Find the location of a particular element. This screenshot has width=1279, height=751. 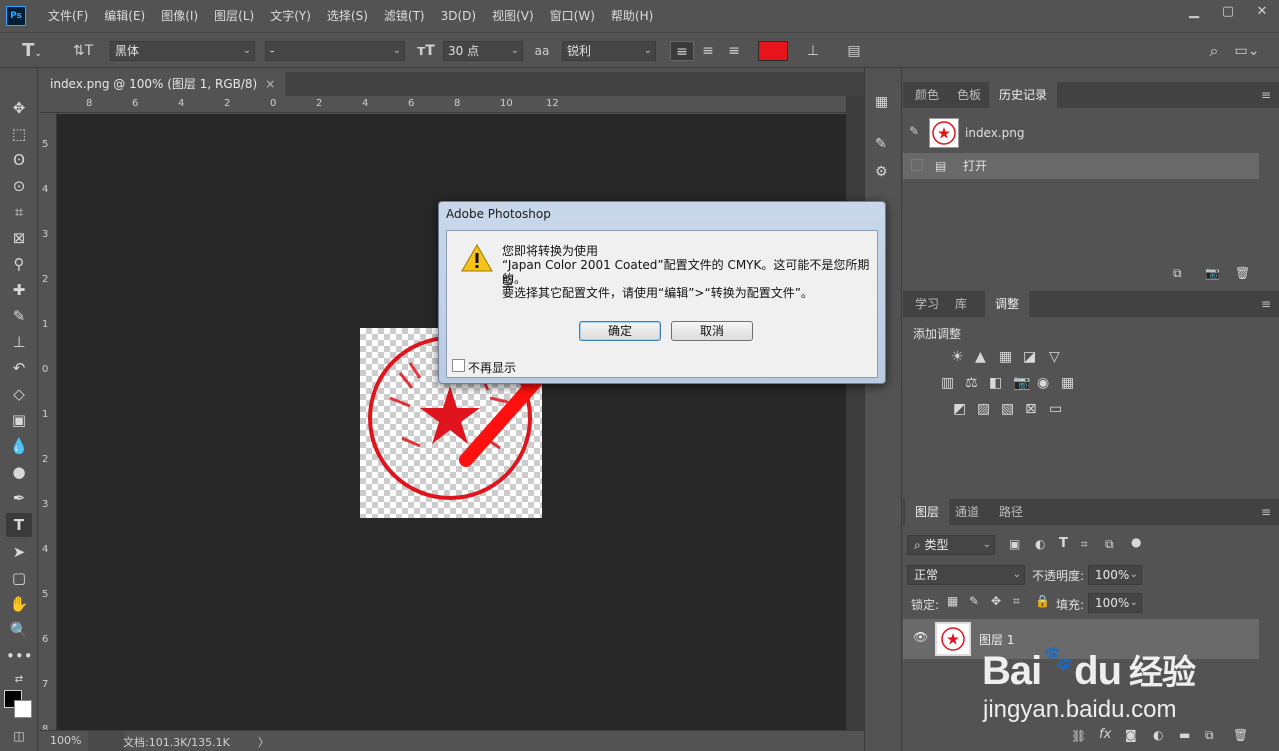

crop-tool-icon: ⌗ is located at coordinates (19, 212).